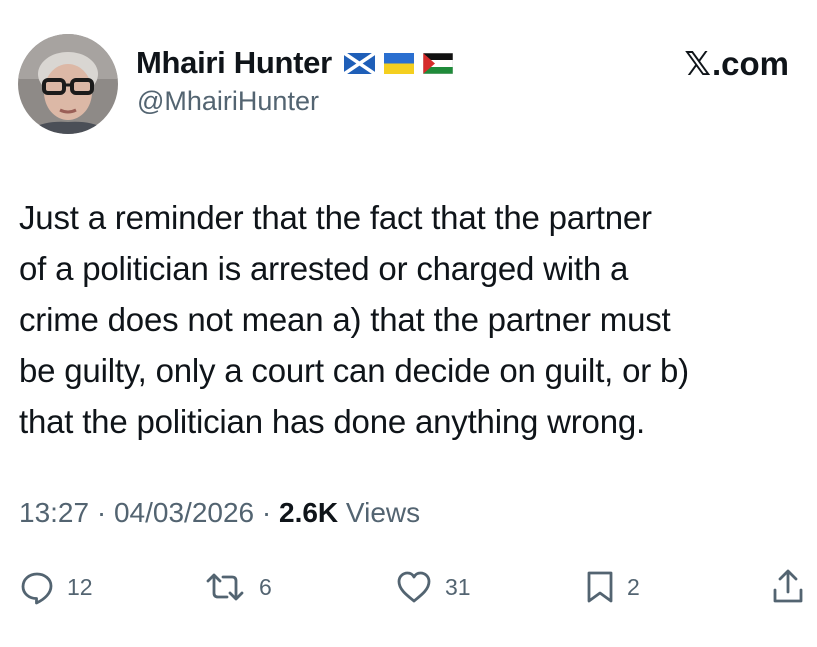  What do you see at coordinates (80, 586) in the screenshot?
I see `reply-count: 12` at bounding box center [80, 586].